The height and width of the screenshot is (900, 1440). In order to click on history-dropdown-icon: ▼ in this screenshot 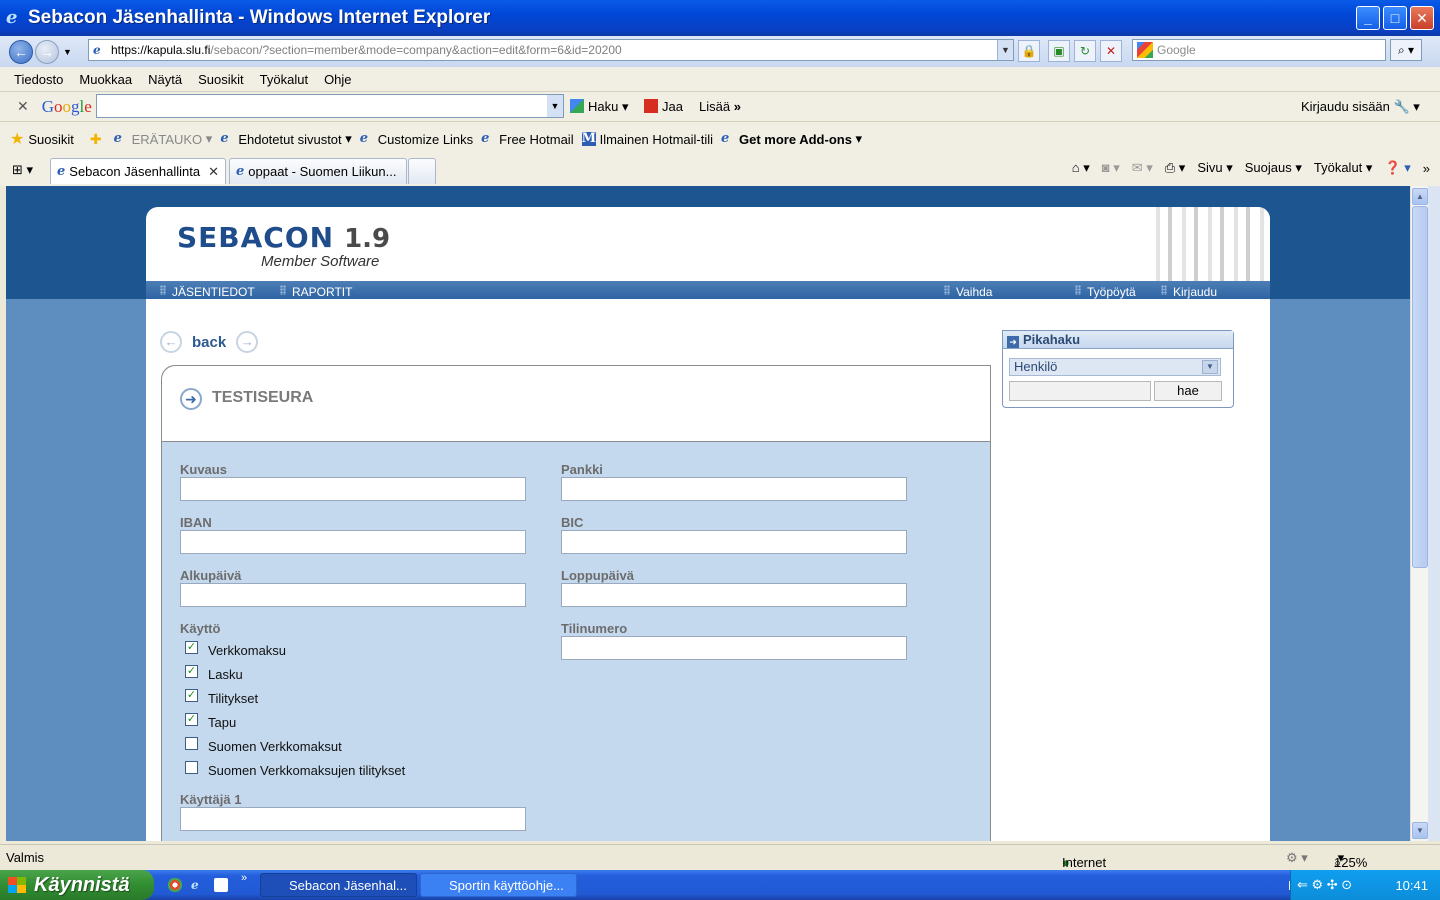, I will do `click(67, 52)`.